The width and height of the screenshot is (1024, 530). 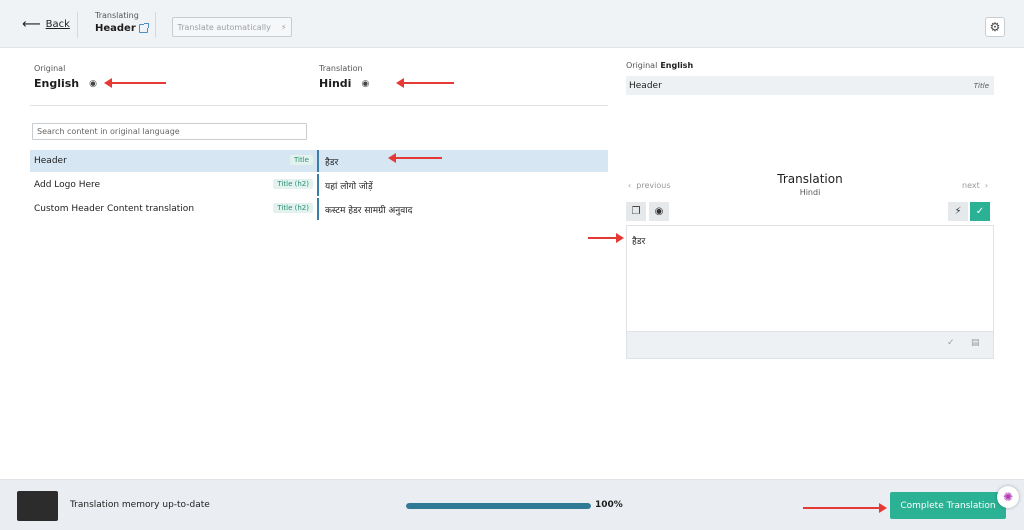 What do you see at coordinates (975, 343) in the screenshot?
I see `glossary-icon: ▤` at bounding box center [975, 343].